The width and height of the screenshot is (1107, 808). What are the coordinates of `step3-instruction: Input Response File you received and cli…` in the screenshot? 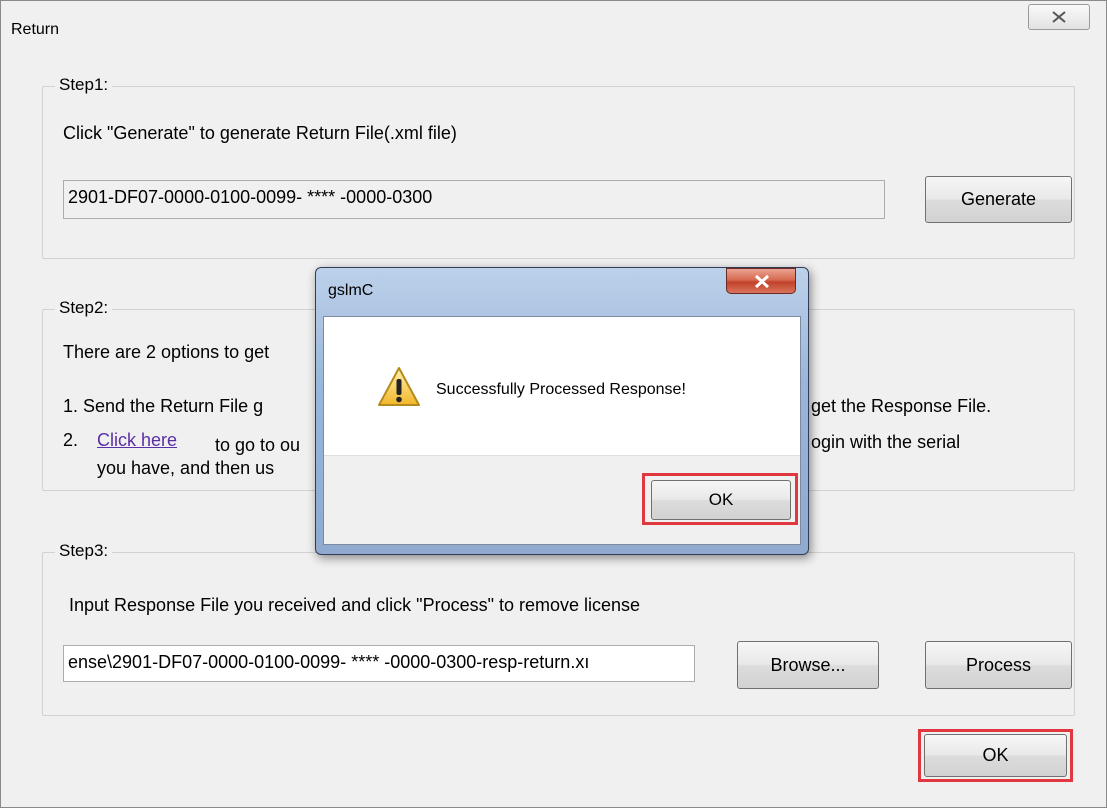 It's located at (355, 605).